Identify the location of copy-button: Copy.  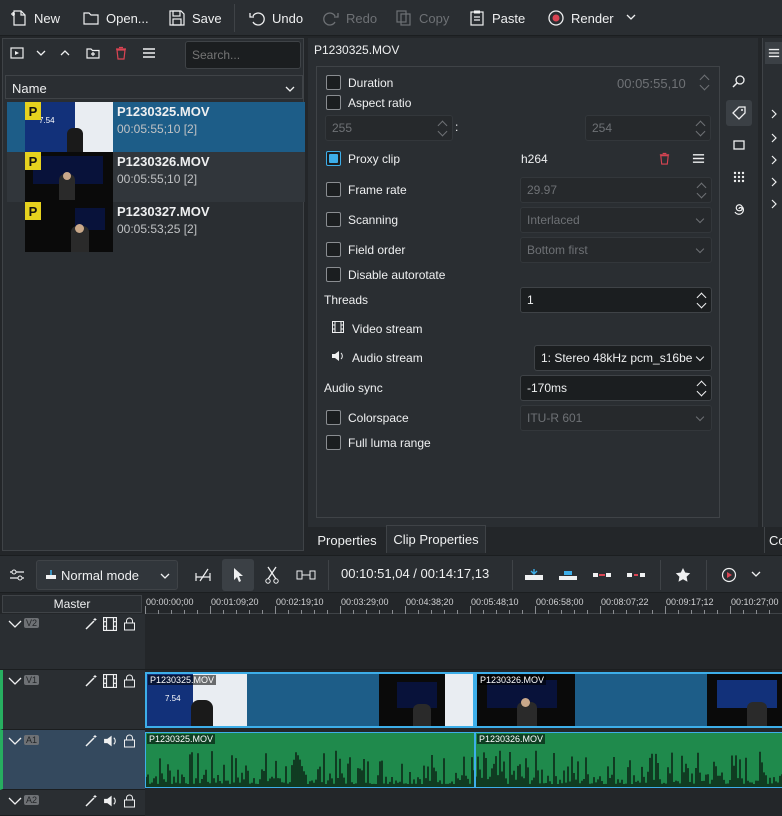
(422, 18).